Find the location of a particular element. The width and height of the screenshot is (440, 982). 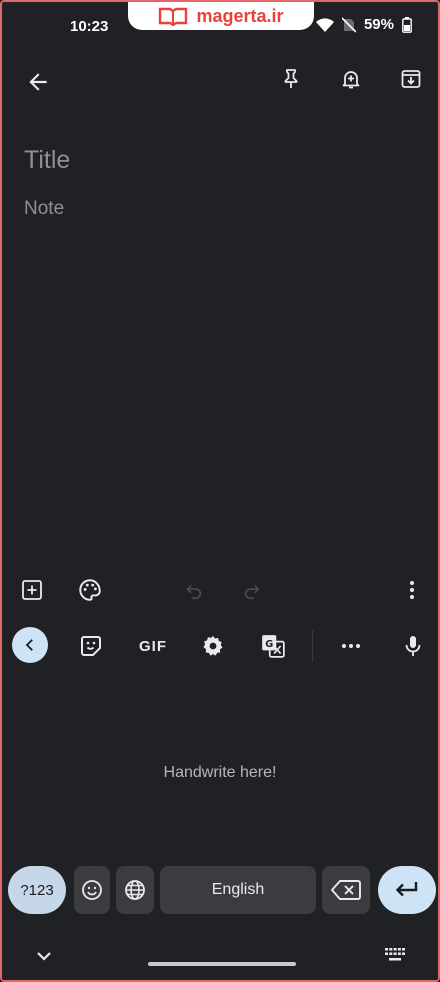

chevron-left-icon is located at coordinates (30, 645).